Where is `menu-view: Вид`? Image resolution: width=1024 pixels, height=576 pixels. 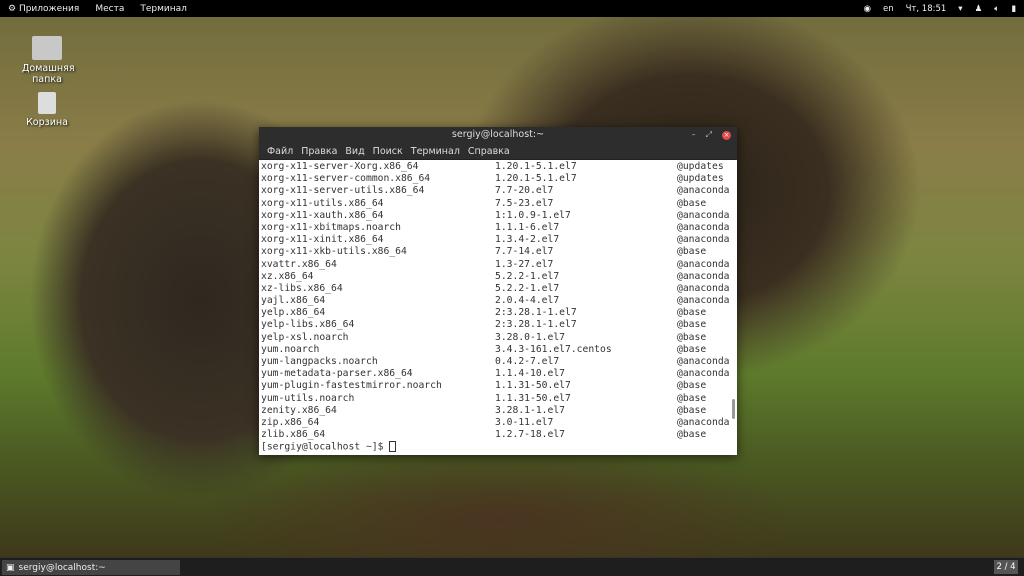
menu-view: Вид is located at coordinates (354, 151).